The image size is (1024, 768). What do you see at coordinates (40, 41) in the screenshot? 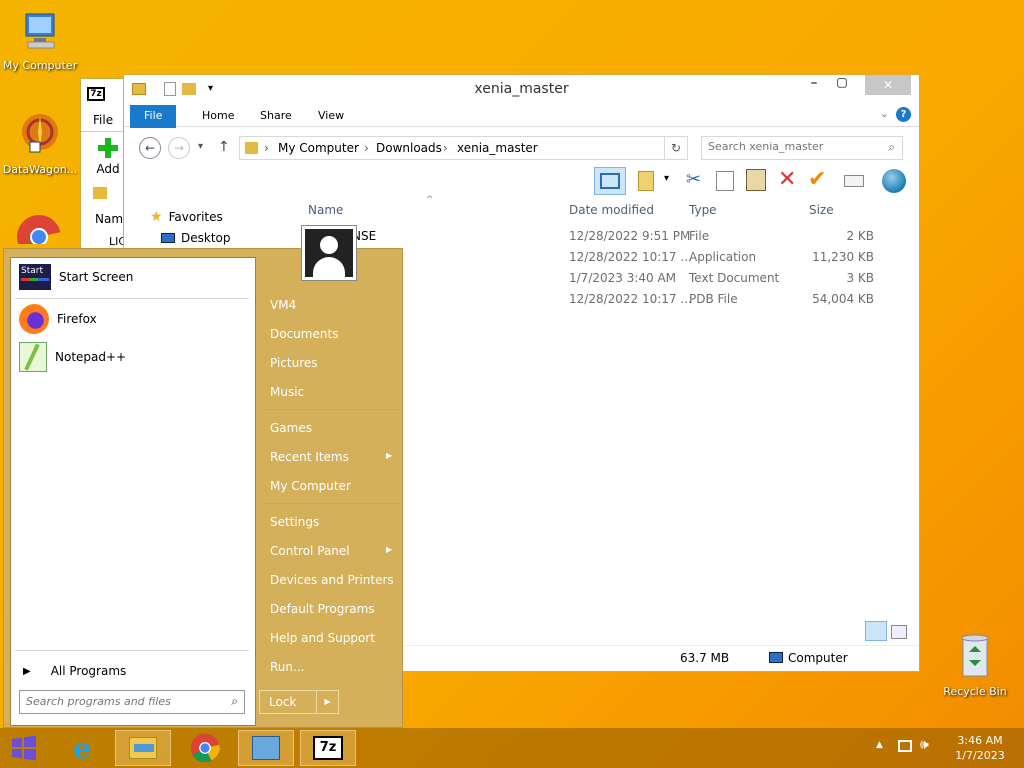
I see `desktop-icon-my-computer: My Computer` at bounding box center [40, 41].